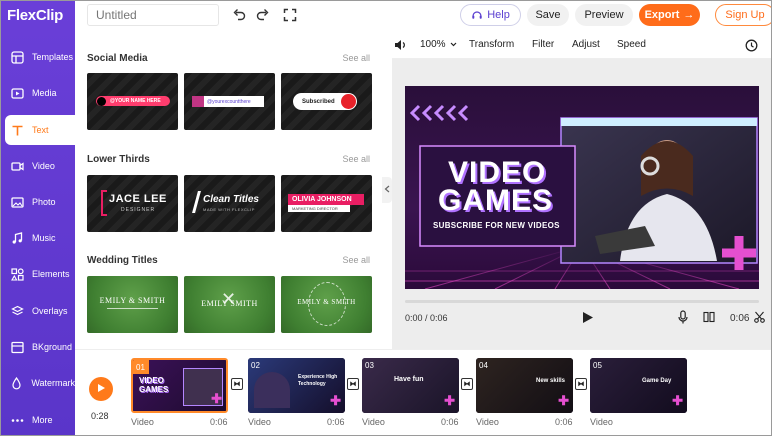 The width and height of the screenshot is (772, 436). I want to click on timeline-clip: 05 Game Day ✚, so click(638, 385).